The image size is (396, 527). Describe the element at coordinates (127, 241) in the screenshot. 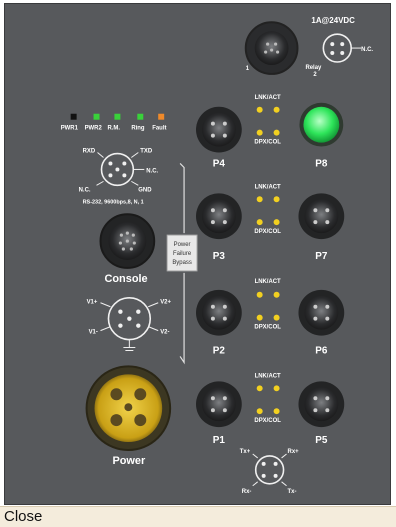

I see `console-port` at that location.